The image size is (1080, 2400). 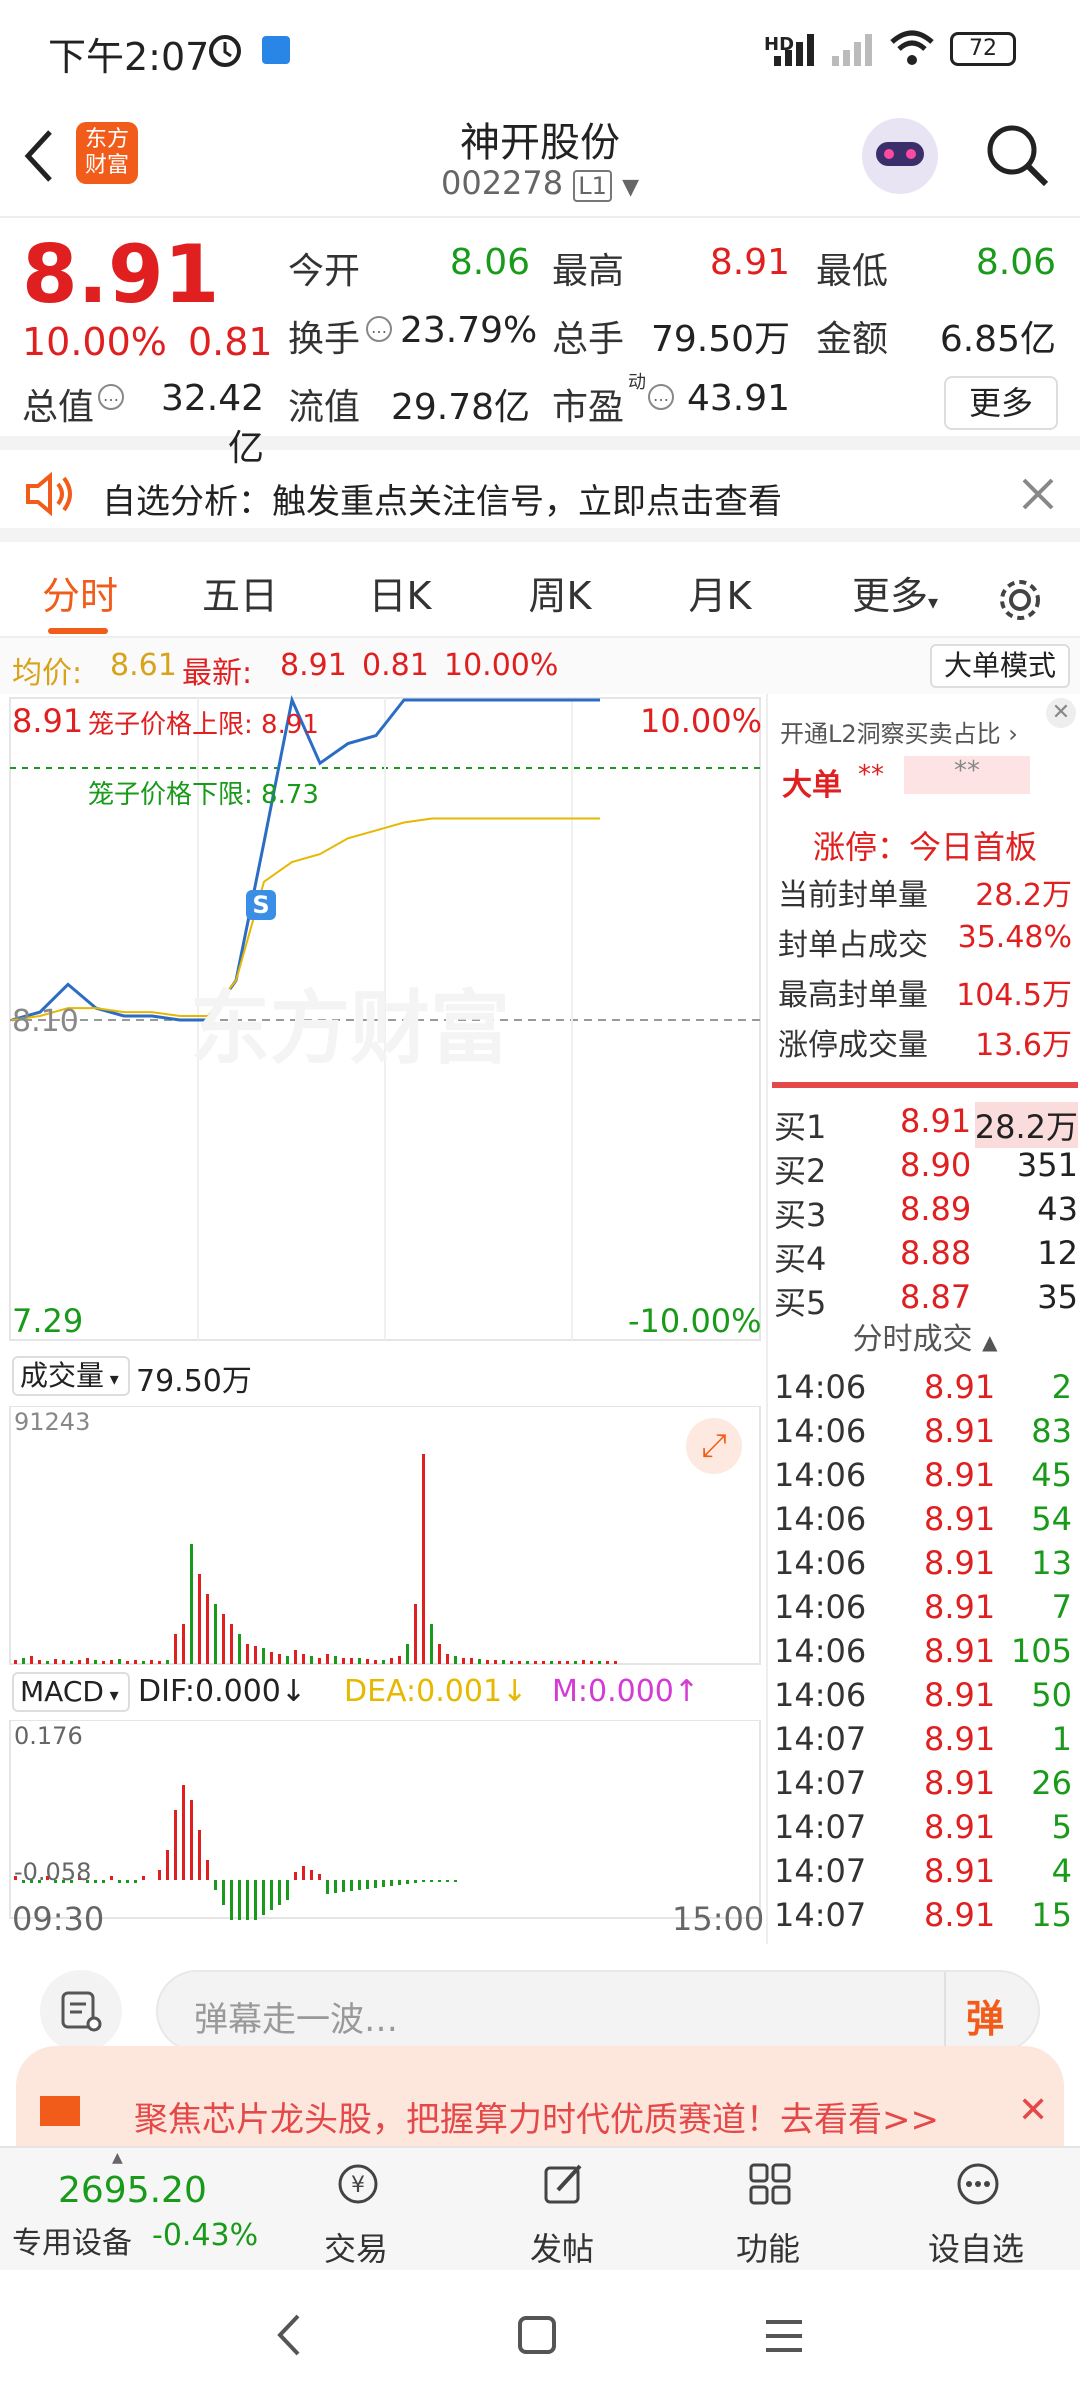 What do you see at coordinates (1051, 1431) in the screenshot?
I see `trade-volume: 83` at bounding box center [1051, 1431].